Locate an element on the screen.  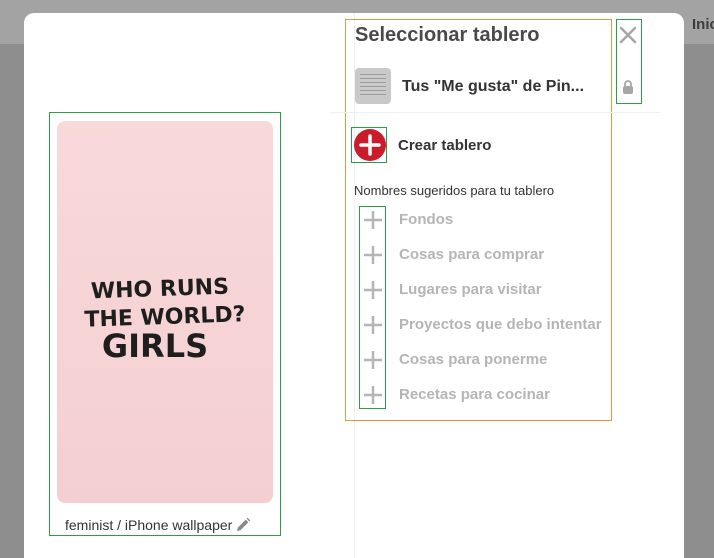
pin-image-line-1: WHO RUNS is located at coordinates (159, 290).